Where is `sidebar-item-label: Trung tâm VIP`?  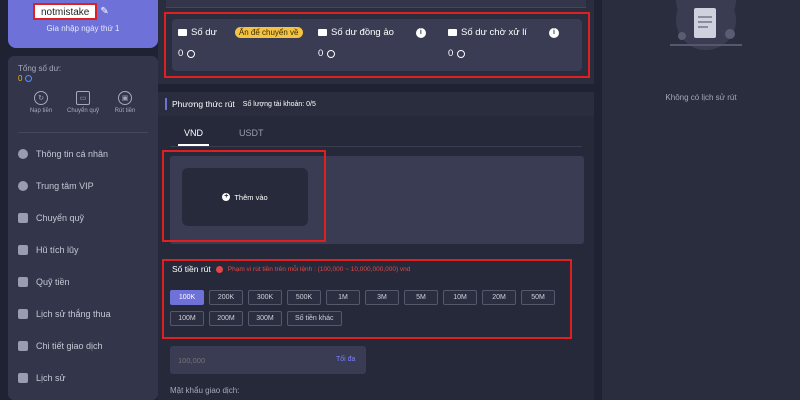
sidebar-item-label: Trung tâm VIP is located at coordinates (65, 186).